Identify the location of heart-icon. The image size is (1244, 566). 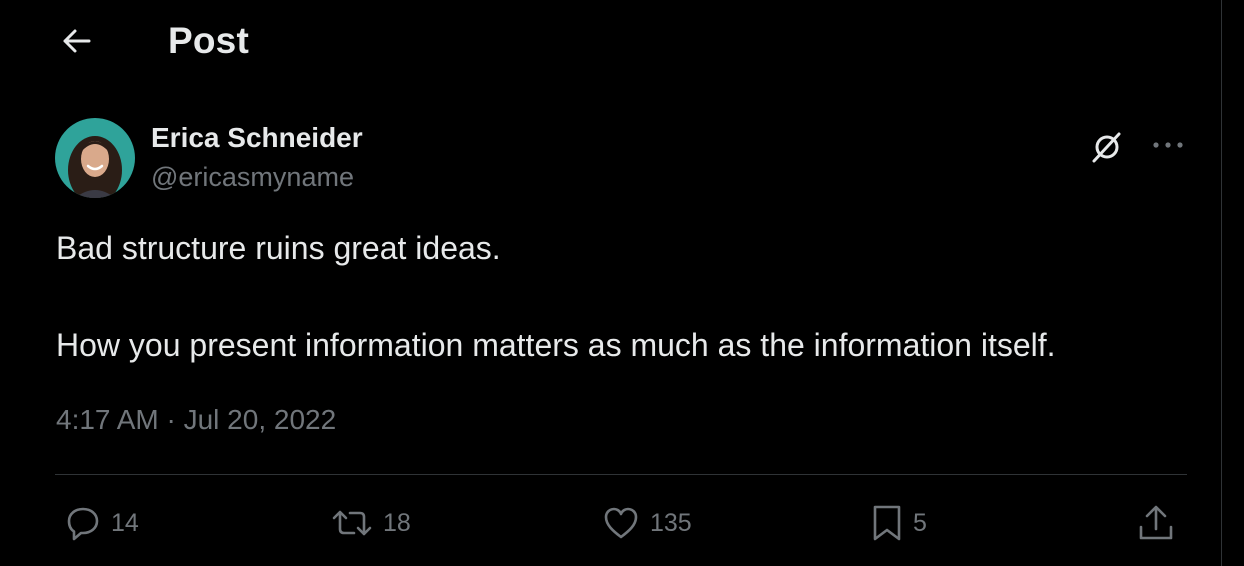
(621, 523).